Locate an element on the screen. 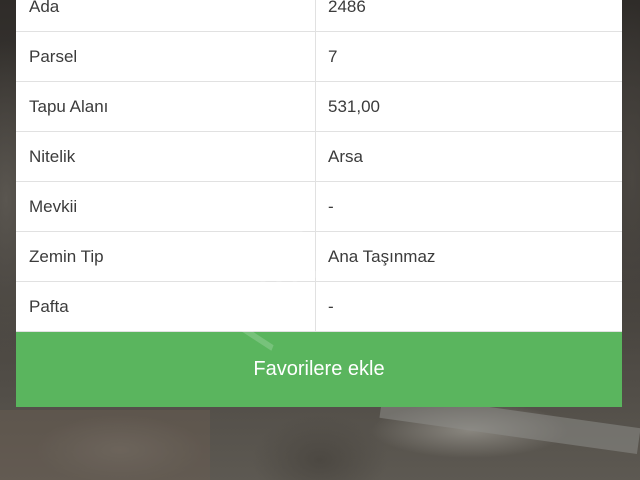 This screenshot has height=480, width=640. table-row: Mevkii - is located at coordinates (319, 207).